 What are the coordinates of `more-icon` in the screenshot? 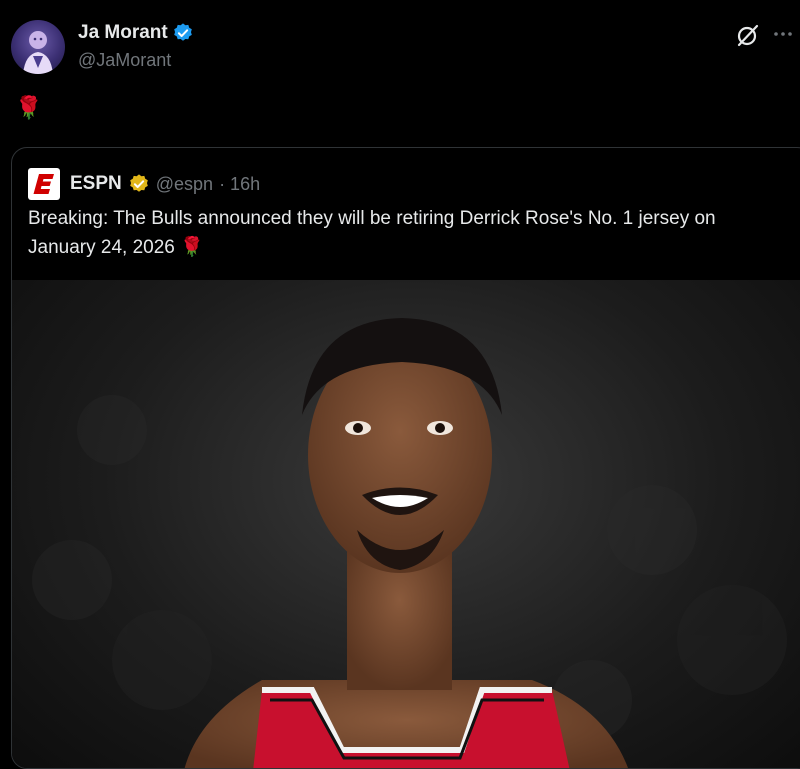 It's located at (783, 34).